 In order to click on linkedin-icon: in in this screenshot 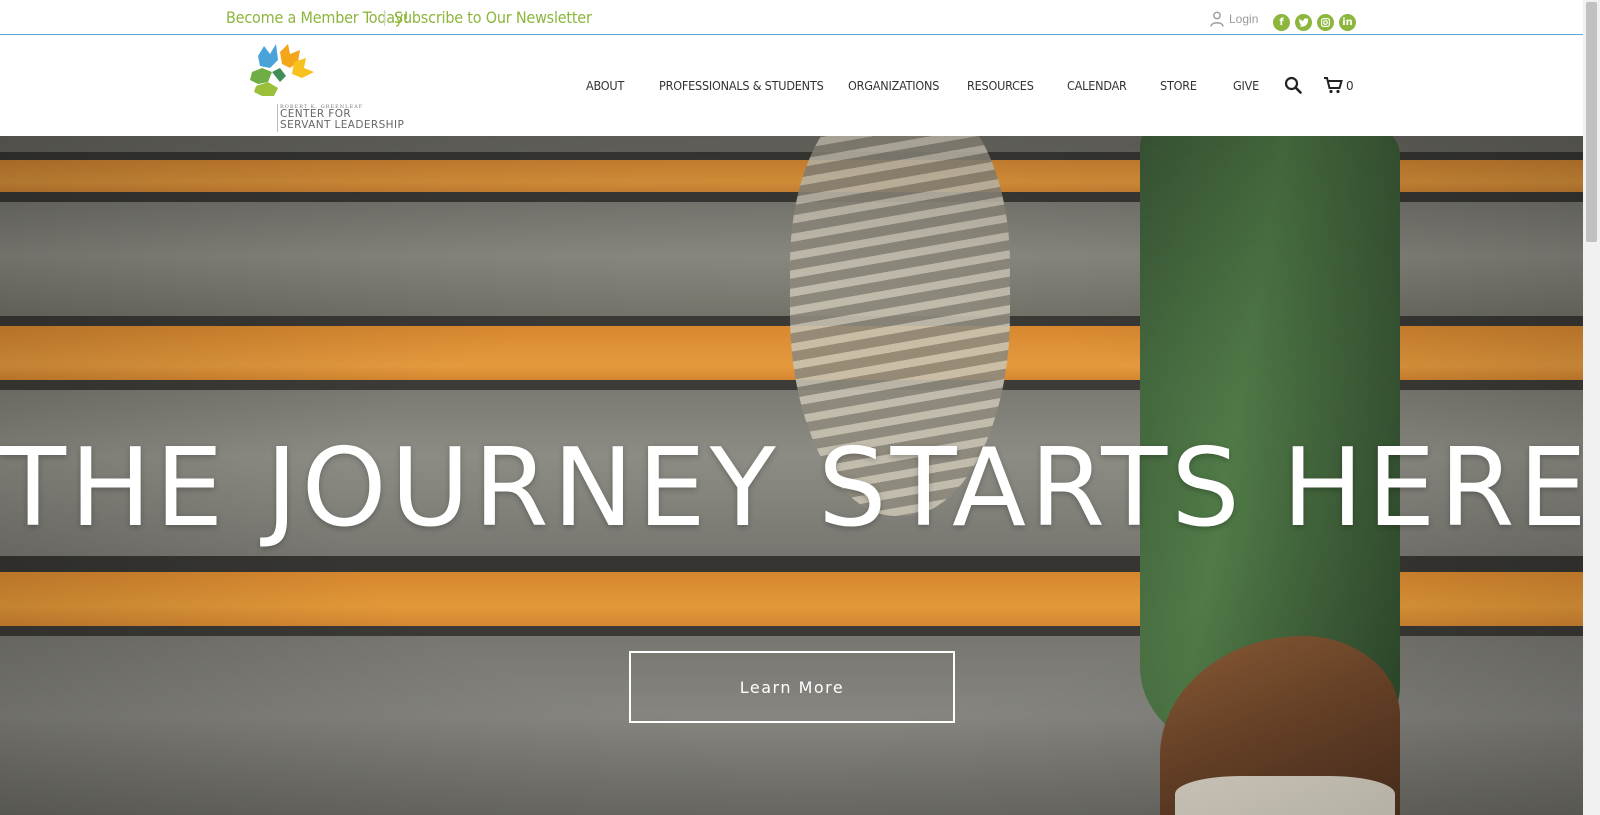, I will do `click(1347, 22)`.